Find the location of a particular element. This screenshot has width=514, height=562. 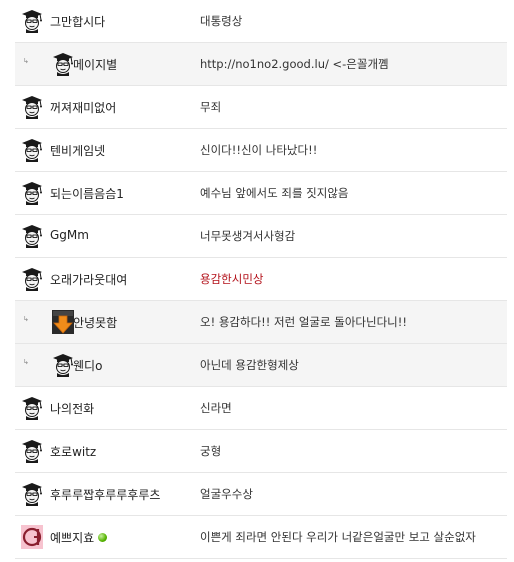

nickname-link: 되는이름음슴1 is located at coordinates (87, 193).